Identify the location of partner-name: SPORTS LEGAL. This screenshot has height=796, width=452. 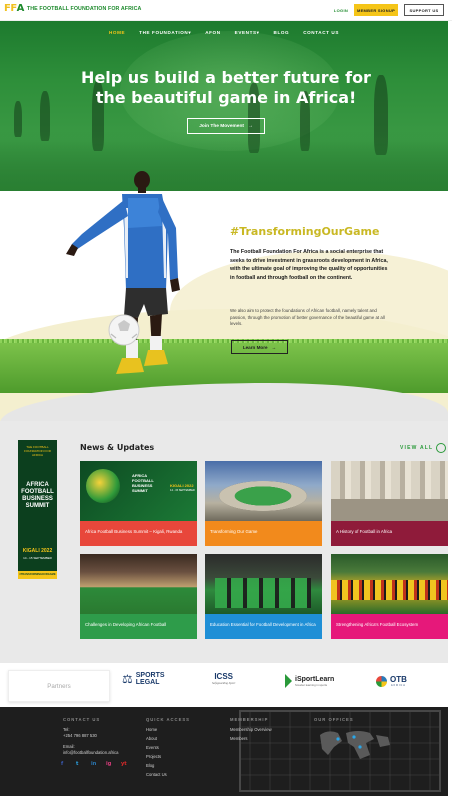
(150, 679).